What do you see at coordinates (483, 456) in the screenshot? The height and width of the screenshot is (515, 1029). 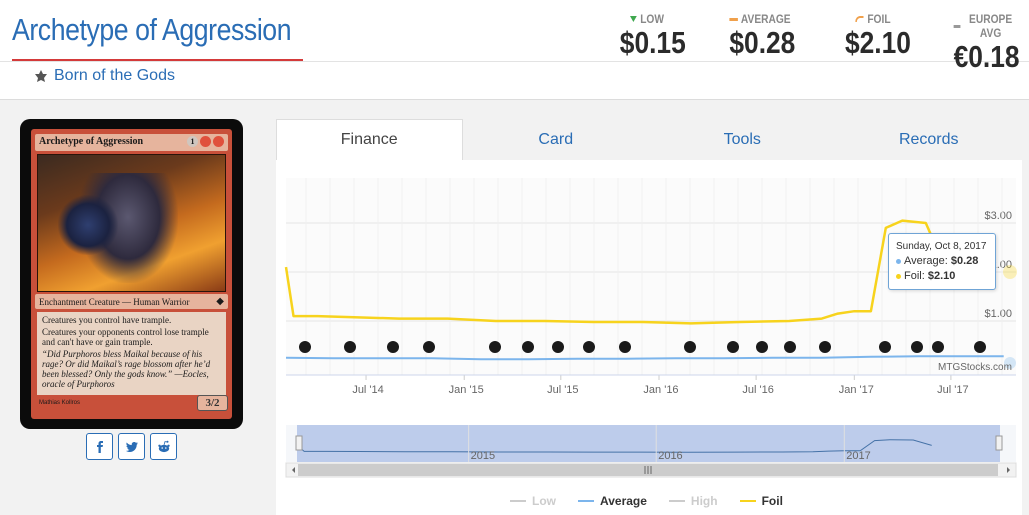 I see `navigator-year-label: 2015` at bounding box center [483, 456].